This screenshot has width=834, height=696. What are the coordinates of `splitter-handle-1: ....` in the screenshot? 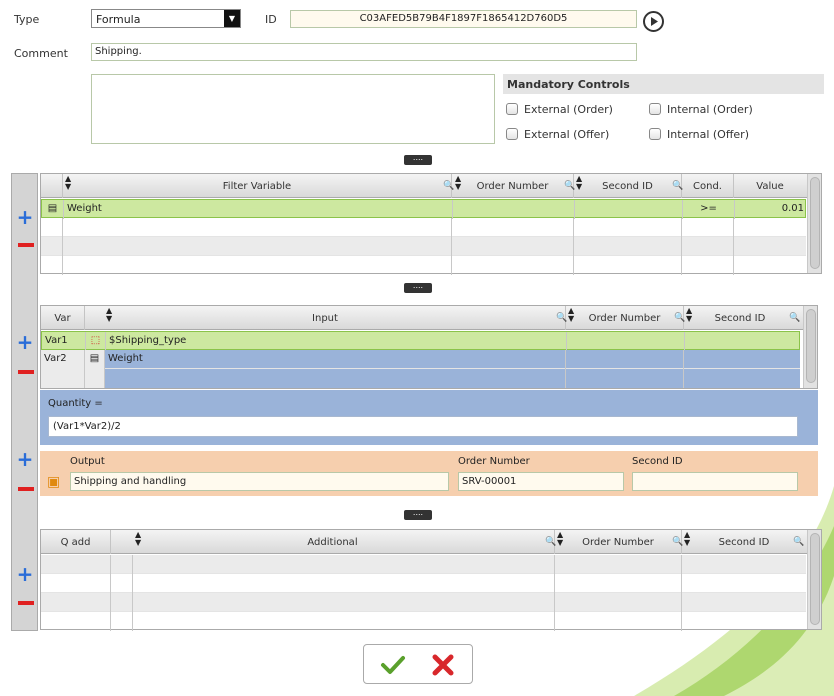 It's located at (418, 159).